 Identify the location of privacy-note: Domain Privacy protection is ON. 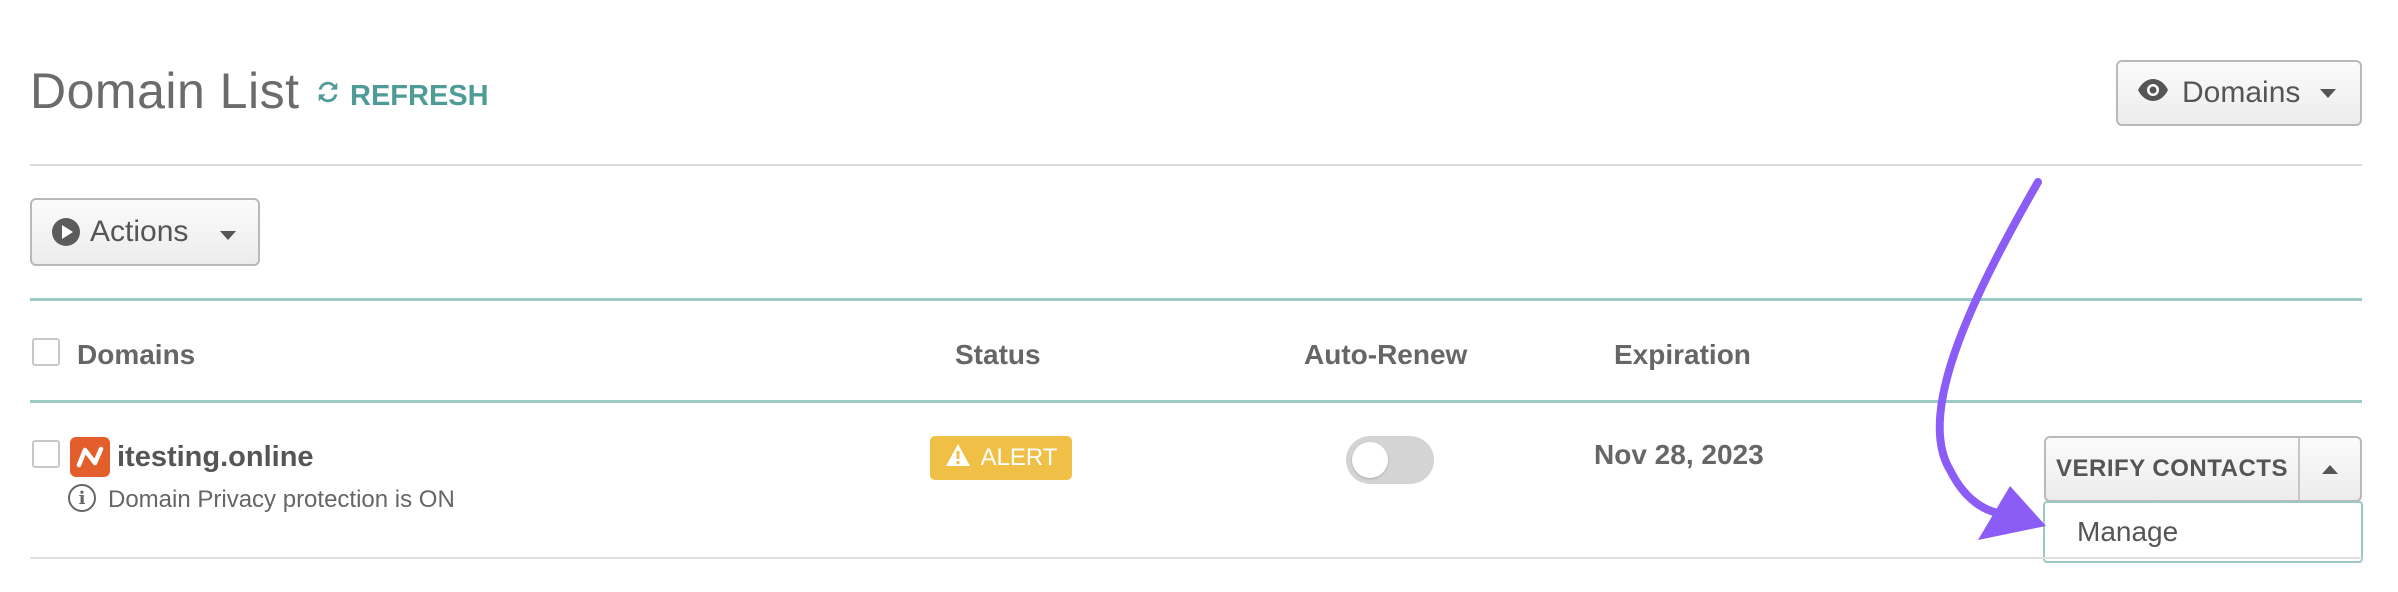
(281, 499).